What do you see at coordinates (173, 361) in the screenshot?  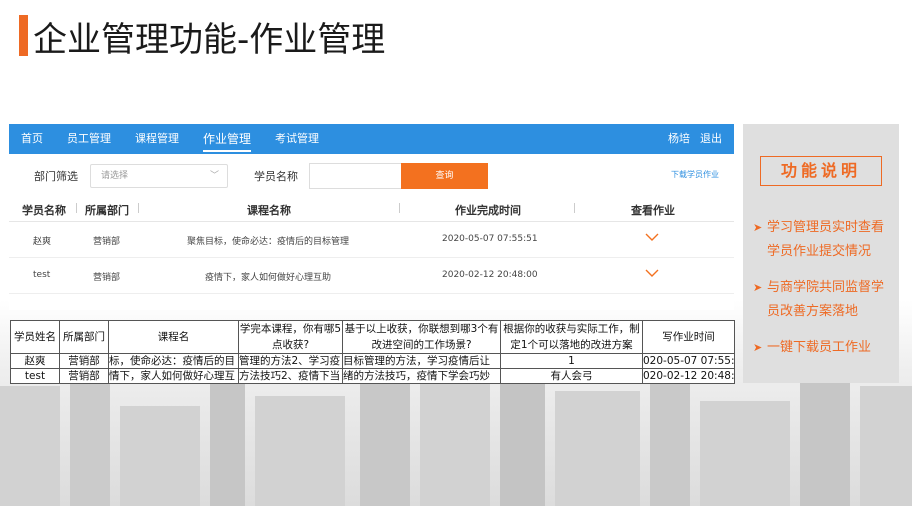 I see `sheet-cell: 标，使命必达：疫情后的目` at bounding box center [173, 361].